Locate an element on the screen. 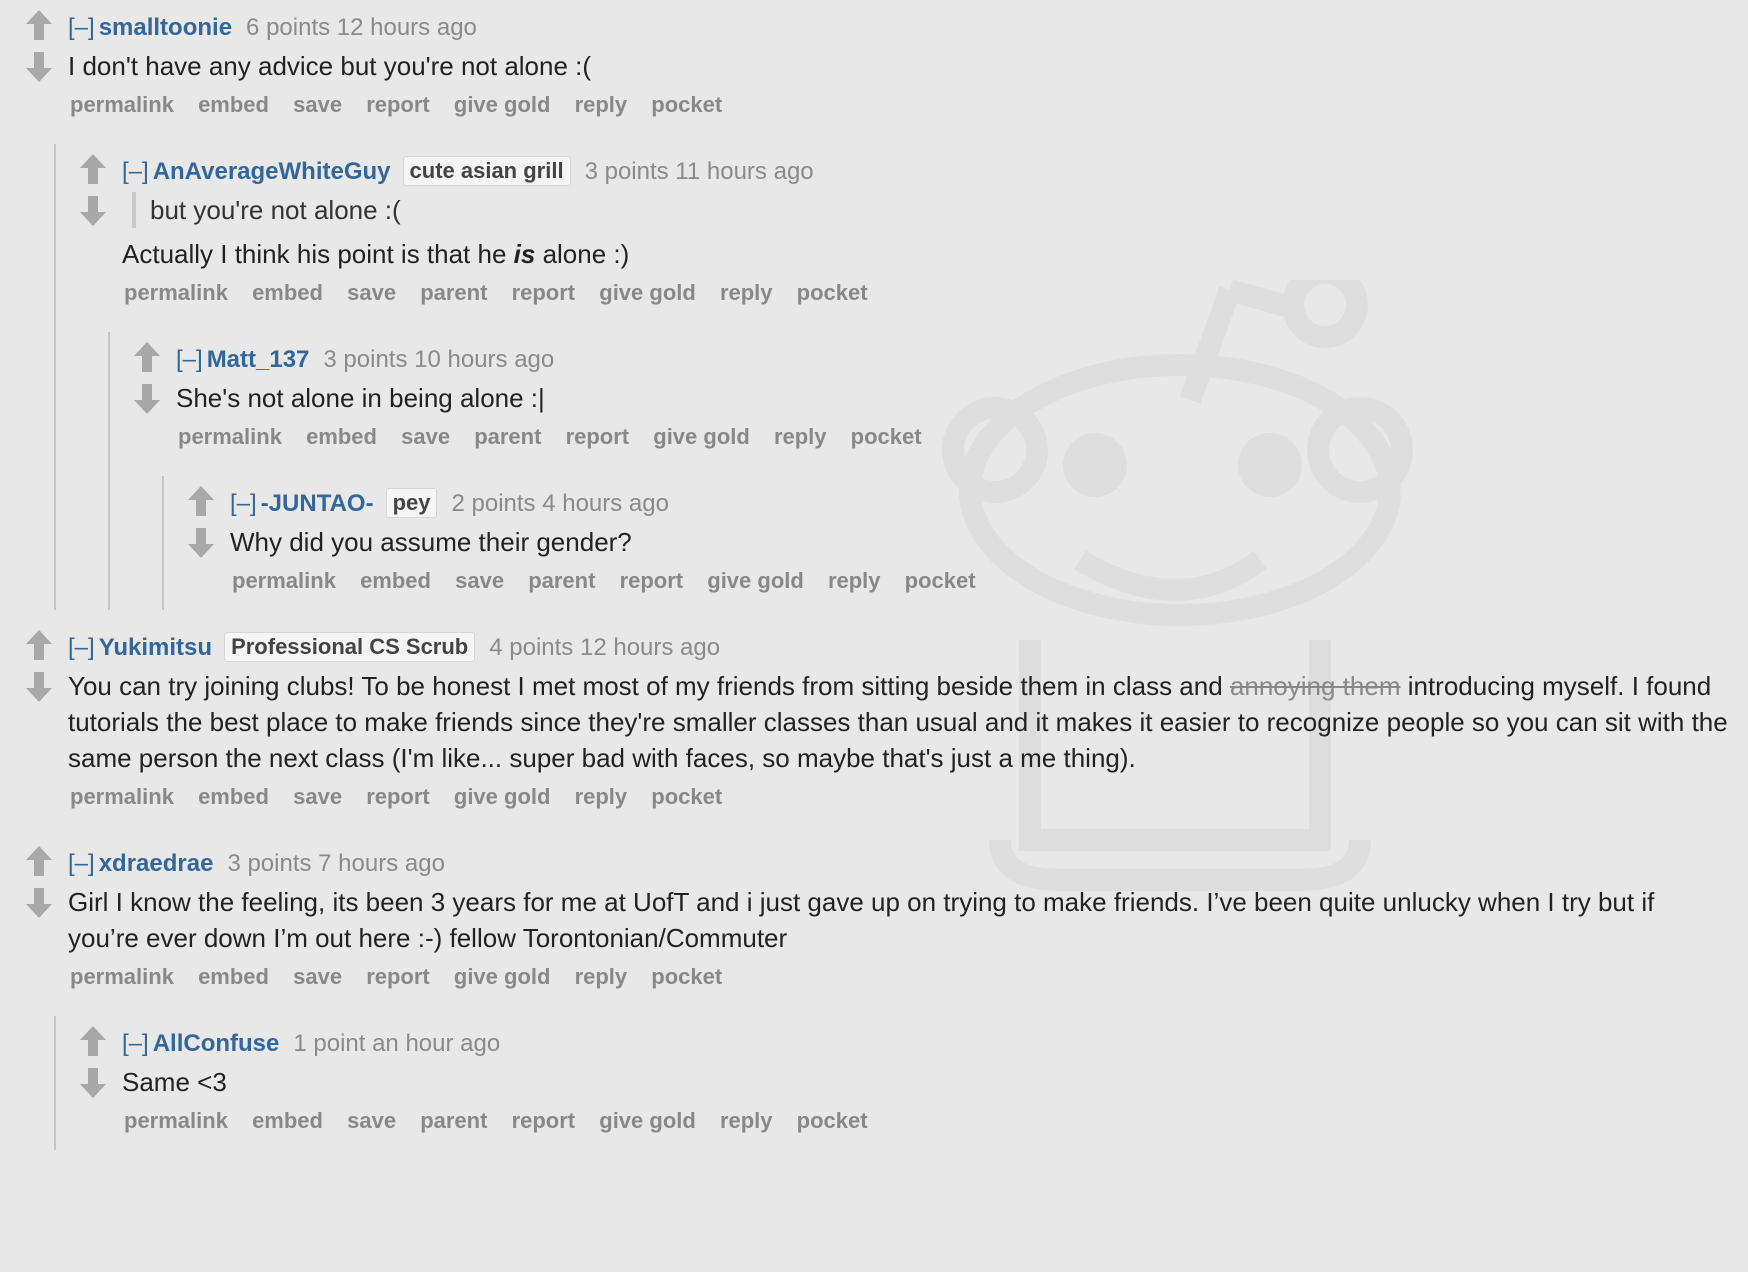 Image resolution: width=1748 pixels, height=1272 pixels. author-link: xdraedrae is located at coordinates (156, 863).